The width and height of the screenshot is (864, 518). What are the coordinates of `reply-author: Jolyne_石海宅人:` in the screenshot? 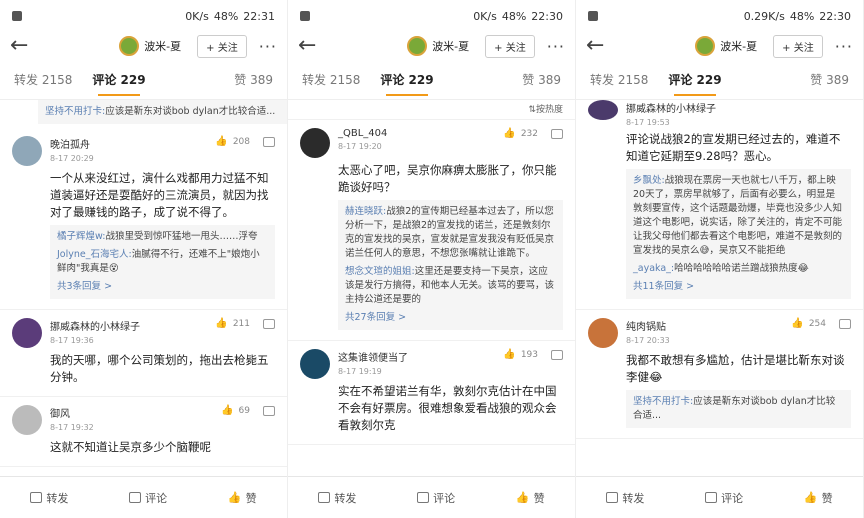 It's located at (94, 254).